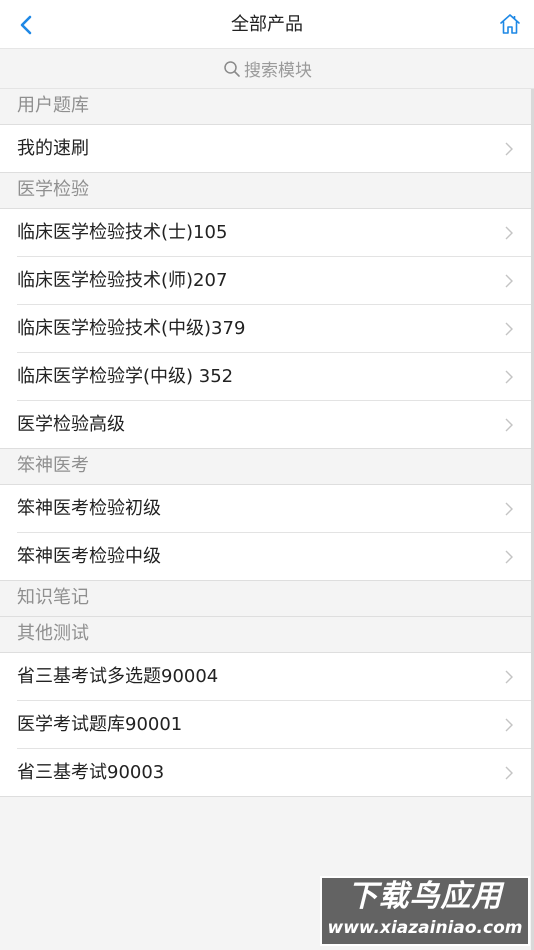  Describe the element at coordinates (122, 232) in the screenshot. I see `list-item-label: 临床医学检验技术(士)105` at that location.